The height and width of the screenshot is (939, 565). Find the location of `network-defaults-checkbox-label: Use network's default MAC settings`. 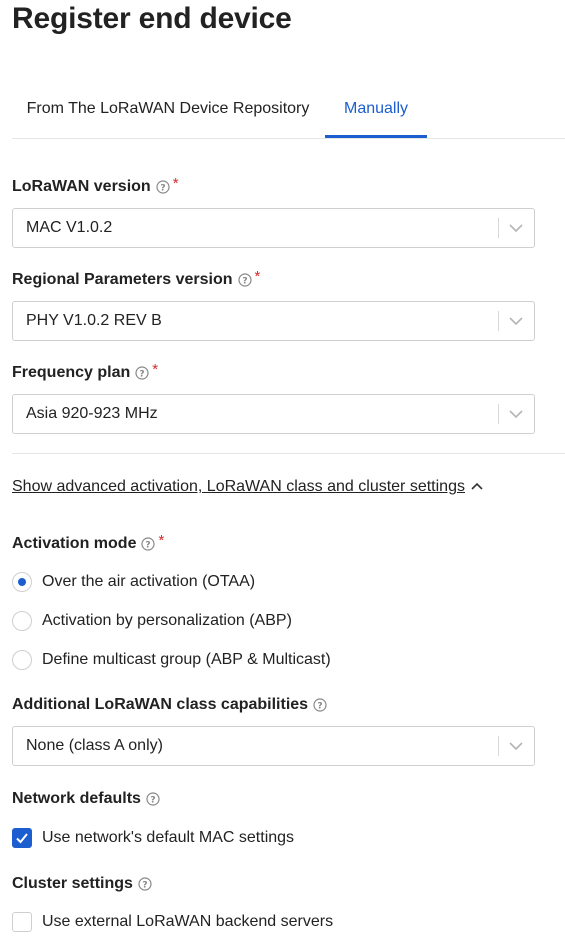

network-defaults-checkbox-label: Use network's default MAC settings is located at coordinates (168, 837).